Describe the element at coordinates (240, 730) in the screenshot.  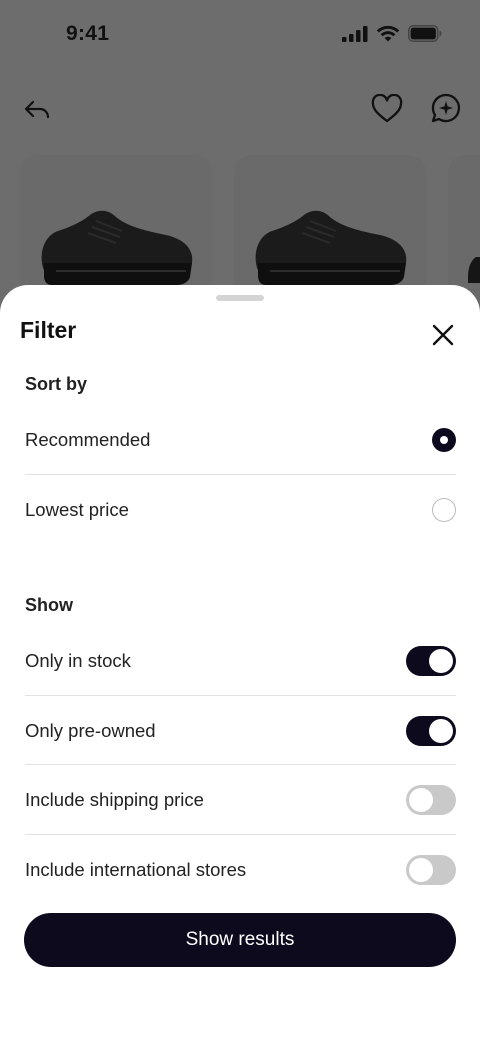
I see `toggle-row-pre-owned: Only pre-owned` at that location.